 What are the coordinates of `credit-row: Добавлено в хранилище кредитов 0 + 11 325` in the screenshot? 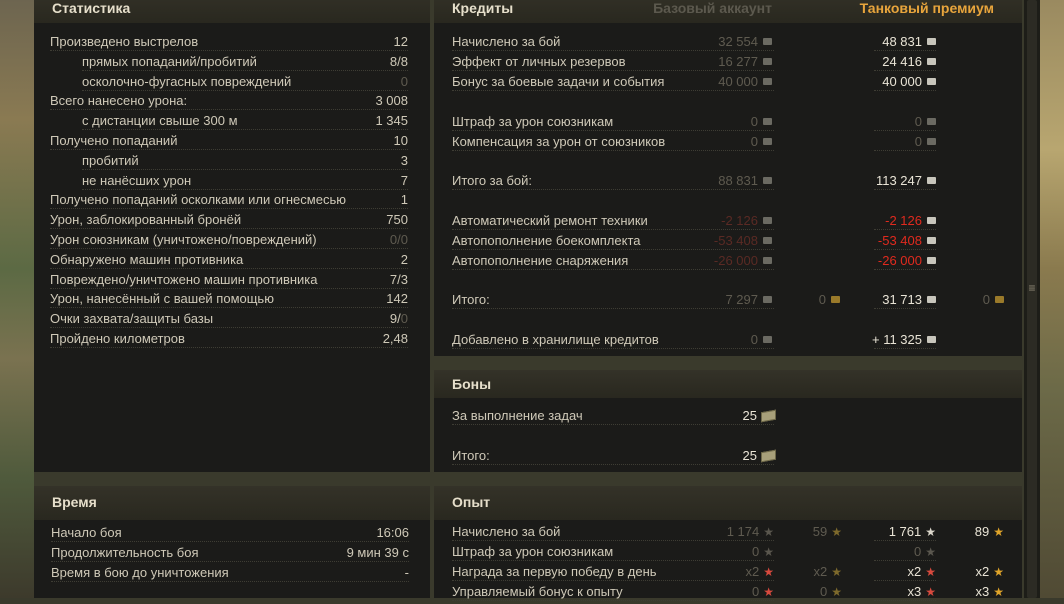 It's located at (728, 342).